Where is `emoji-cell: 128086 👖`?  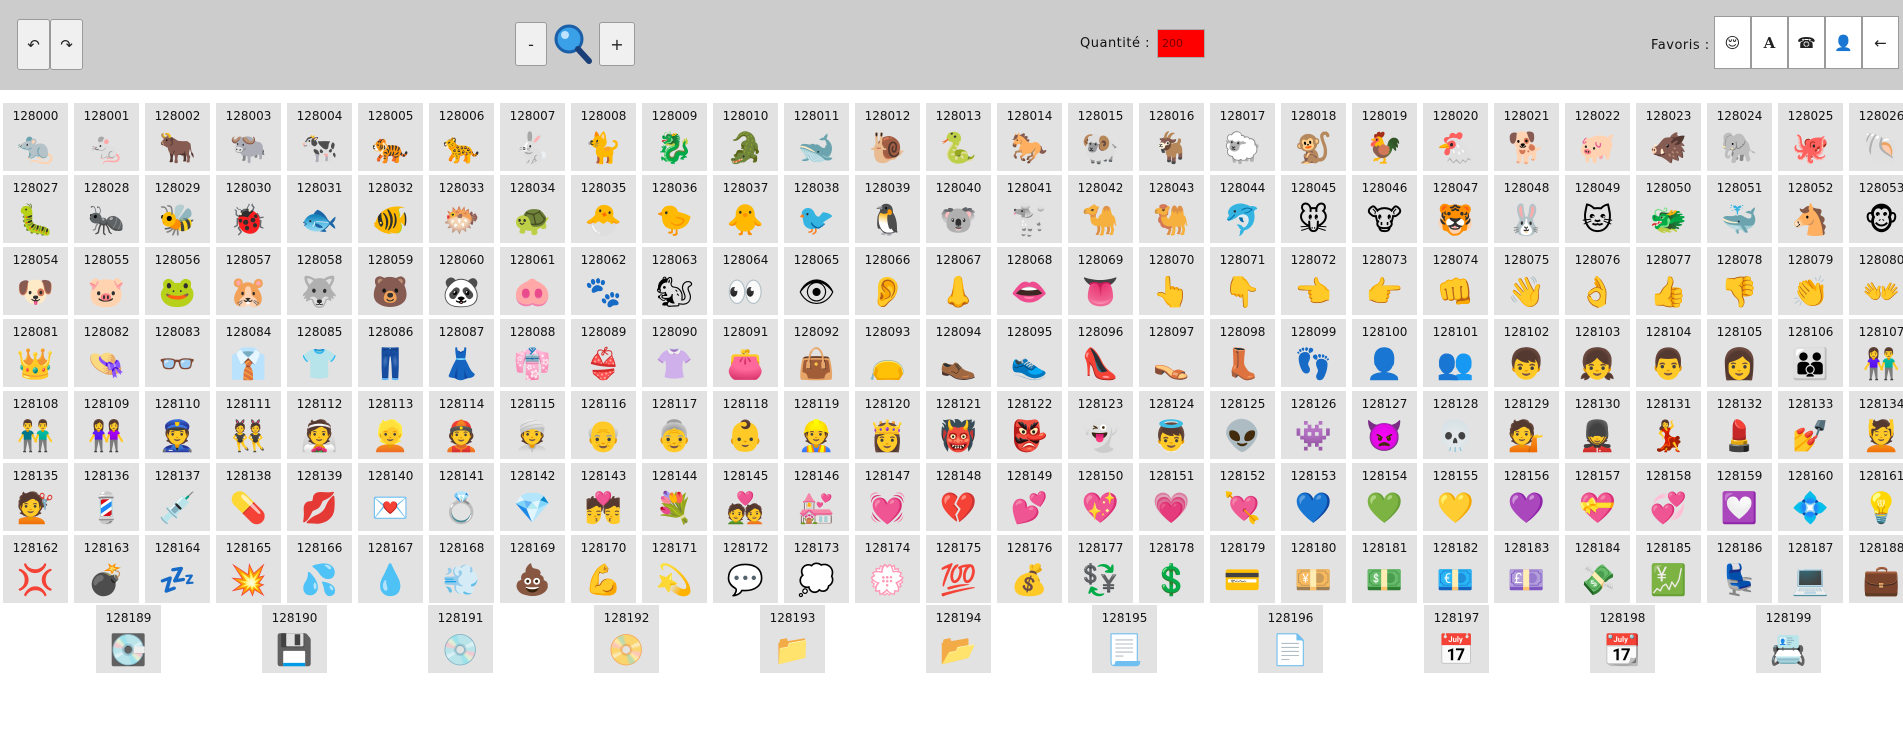 emoji-cell: 128086 👖 is located at coordinates (390, 353).